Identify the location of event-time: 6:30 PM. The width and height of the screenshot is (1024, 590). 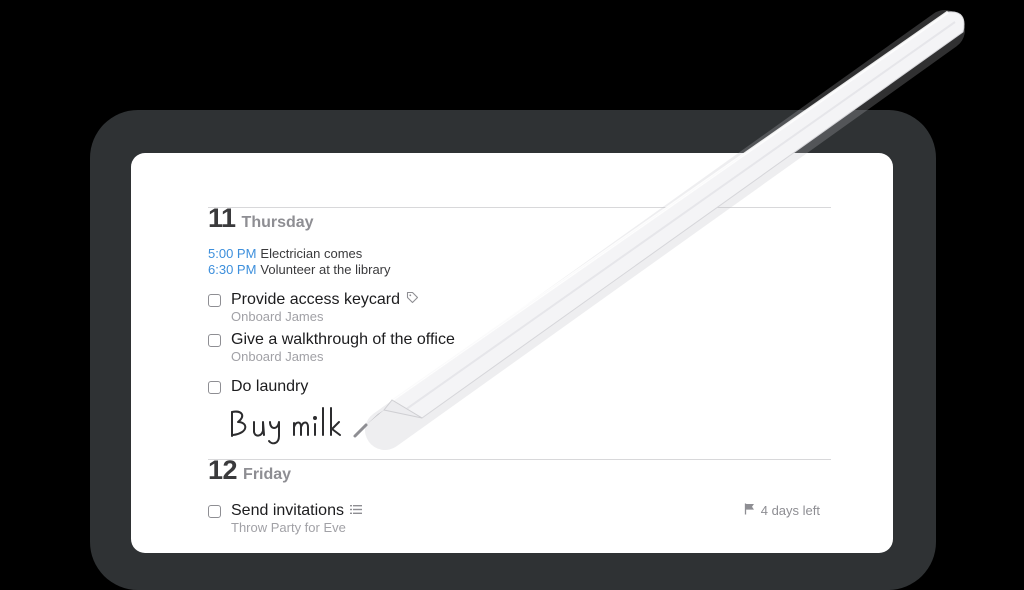
(232, 269).